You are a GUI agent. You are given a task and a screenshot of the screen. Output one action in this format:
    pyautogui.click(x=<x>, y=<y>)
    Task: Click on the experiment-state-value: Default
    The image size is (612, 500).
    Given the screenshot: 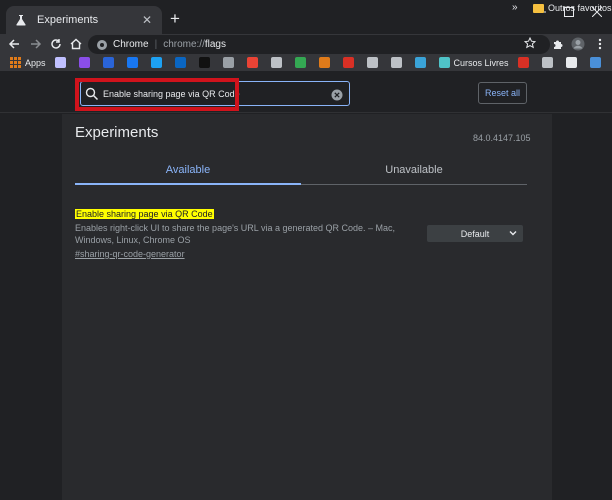 What is the action you would take?
    pyautogui.click(x=475, y=233)
    